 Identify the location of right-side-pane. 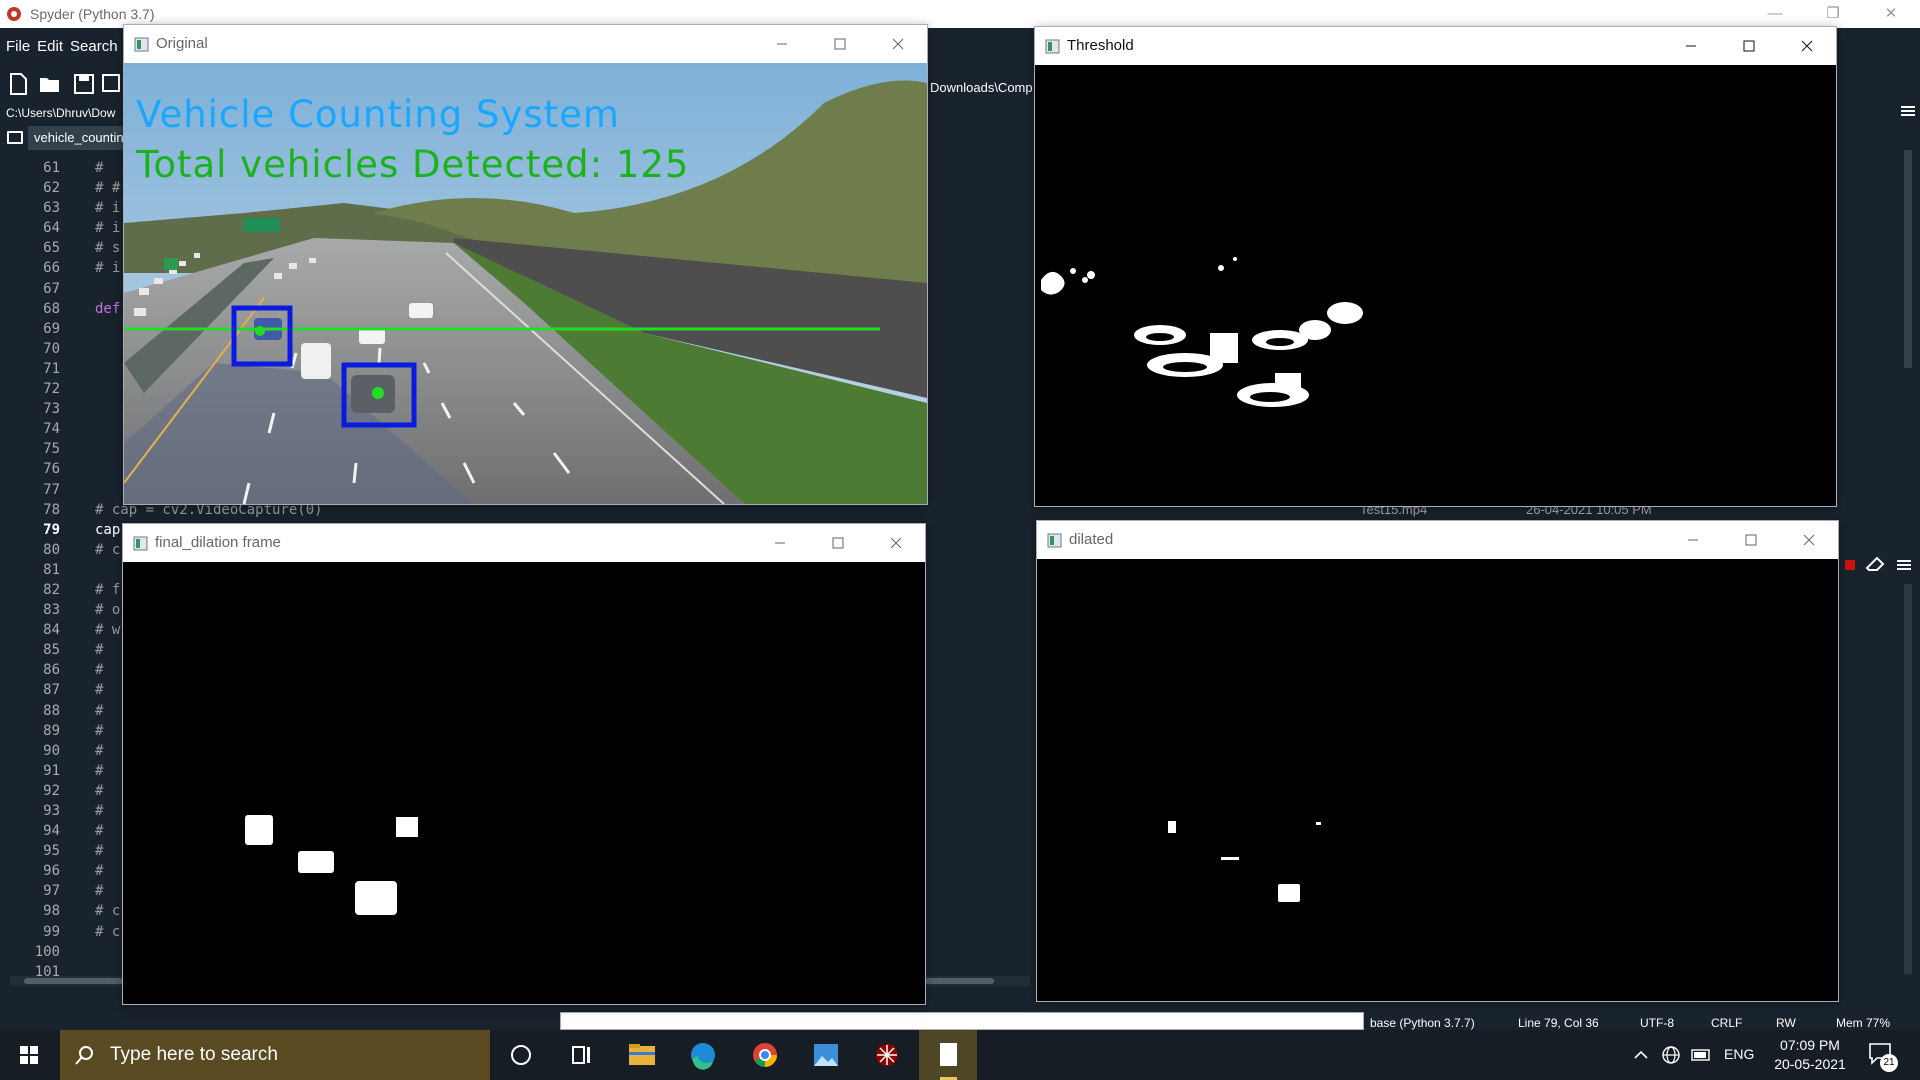
(1878, 529).